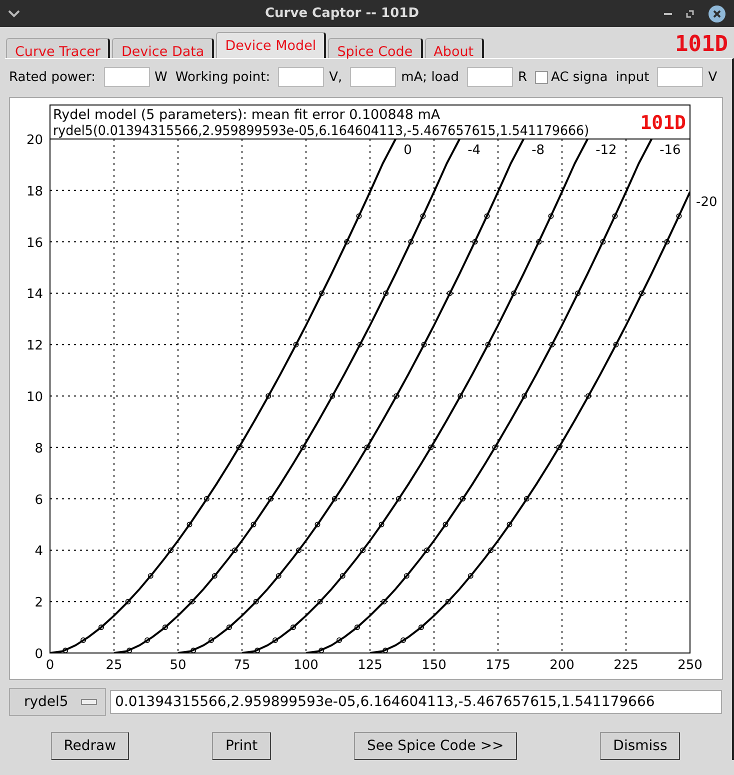 This screenshot has height=775, width=734. Describe the element at coordinates (640, 746) in the screenshot. I see `dialog-button: Dismiss` at that location.